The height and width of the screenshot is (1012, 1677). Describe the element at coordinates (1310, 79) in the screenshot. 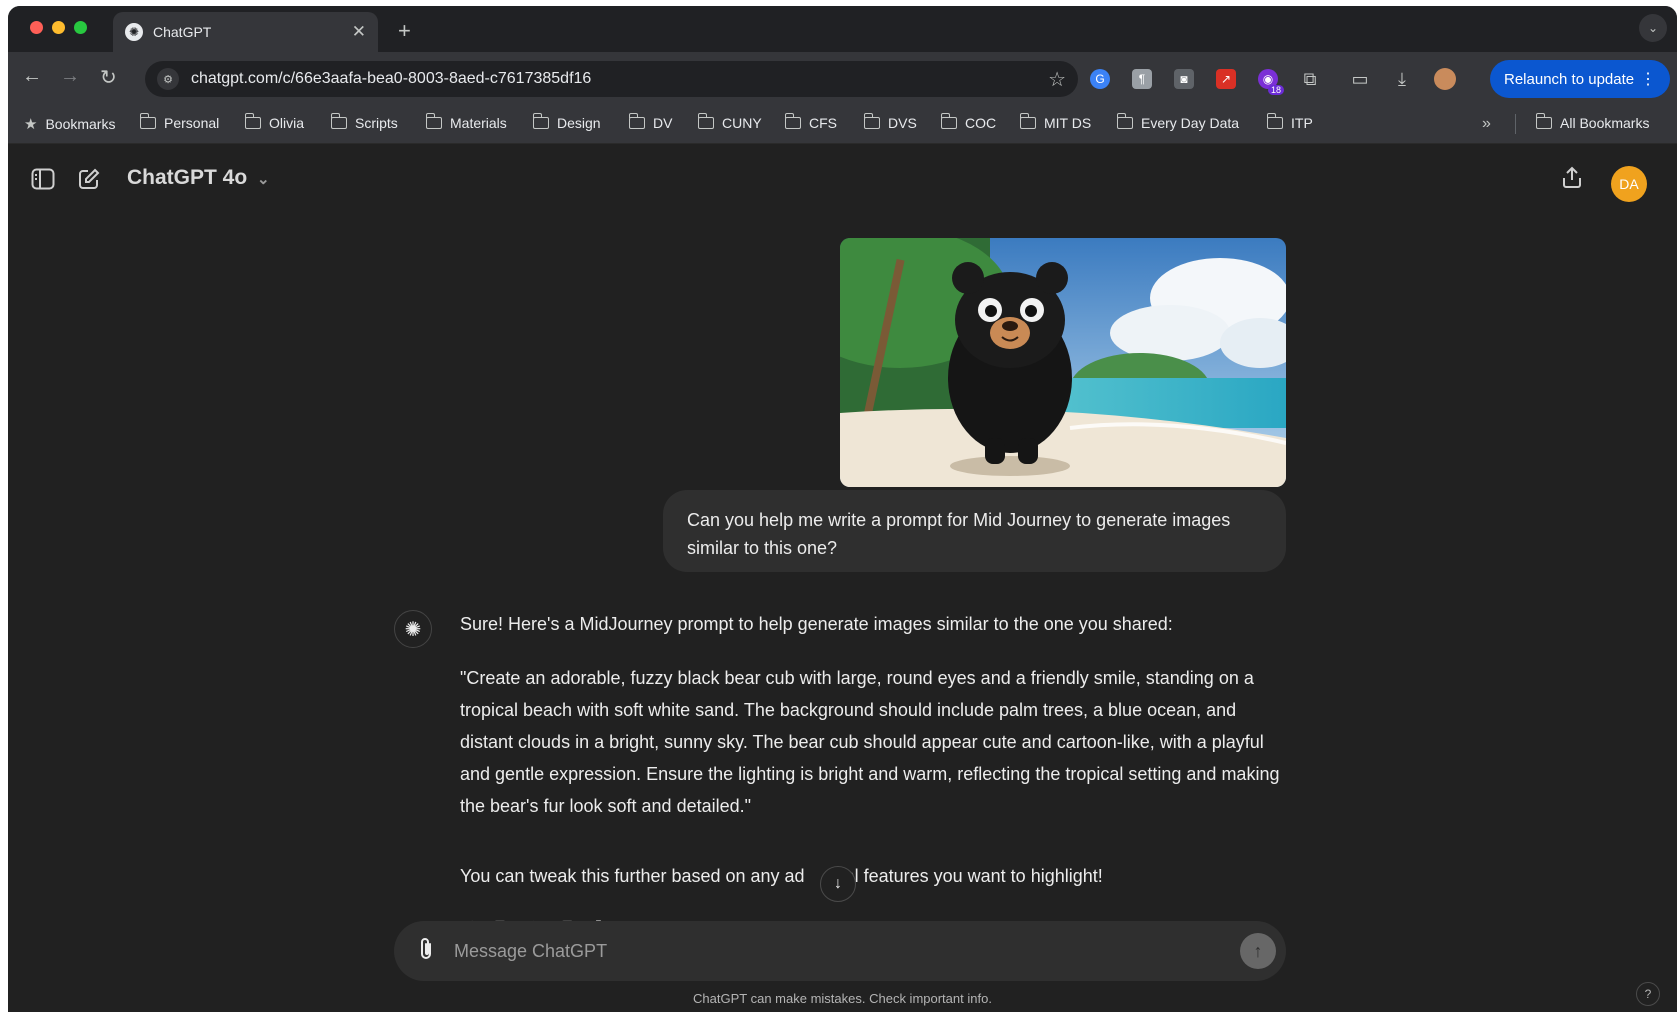

I see `extensions-puzzle-icon: ⧉` at that location.